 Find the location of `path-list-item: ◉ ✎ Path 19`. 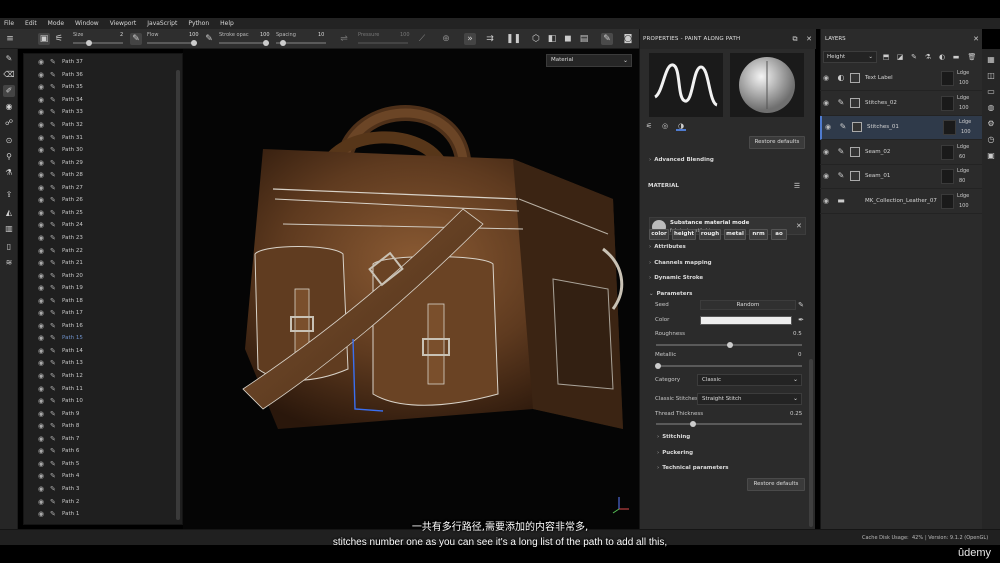

path-list-item: ◉ ✎ Path 19 is located at coordinates (100, 288).